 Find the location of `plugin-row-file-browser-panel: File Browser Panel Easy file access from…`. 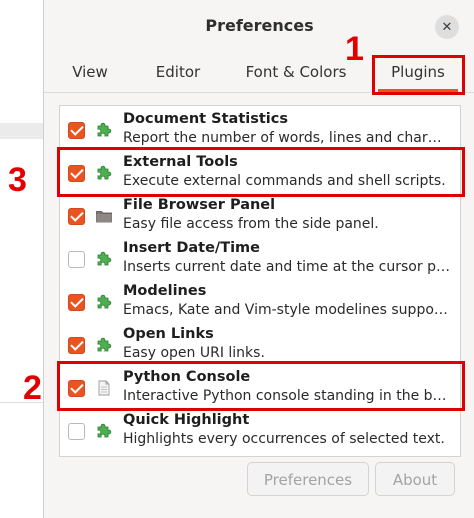

plugin-row-file-browser-panel: File Browser Panel Easy file access from… is located at coordinates (260, 215).